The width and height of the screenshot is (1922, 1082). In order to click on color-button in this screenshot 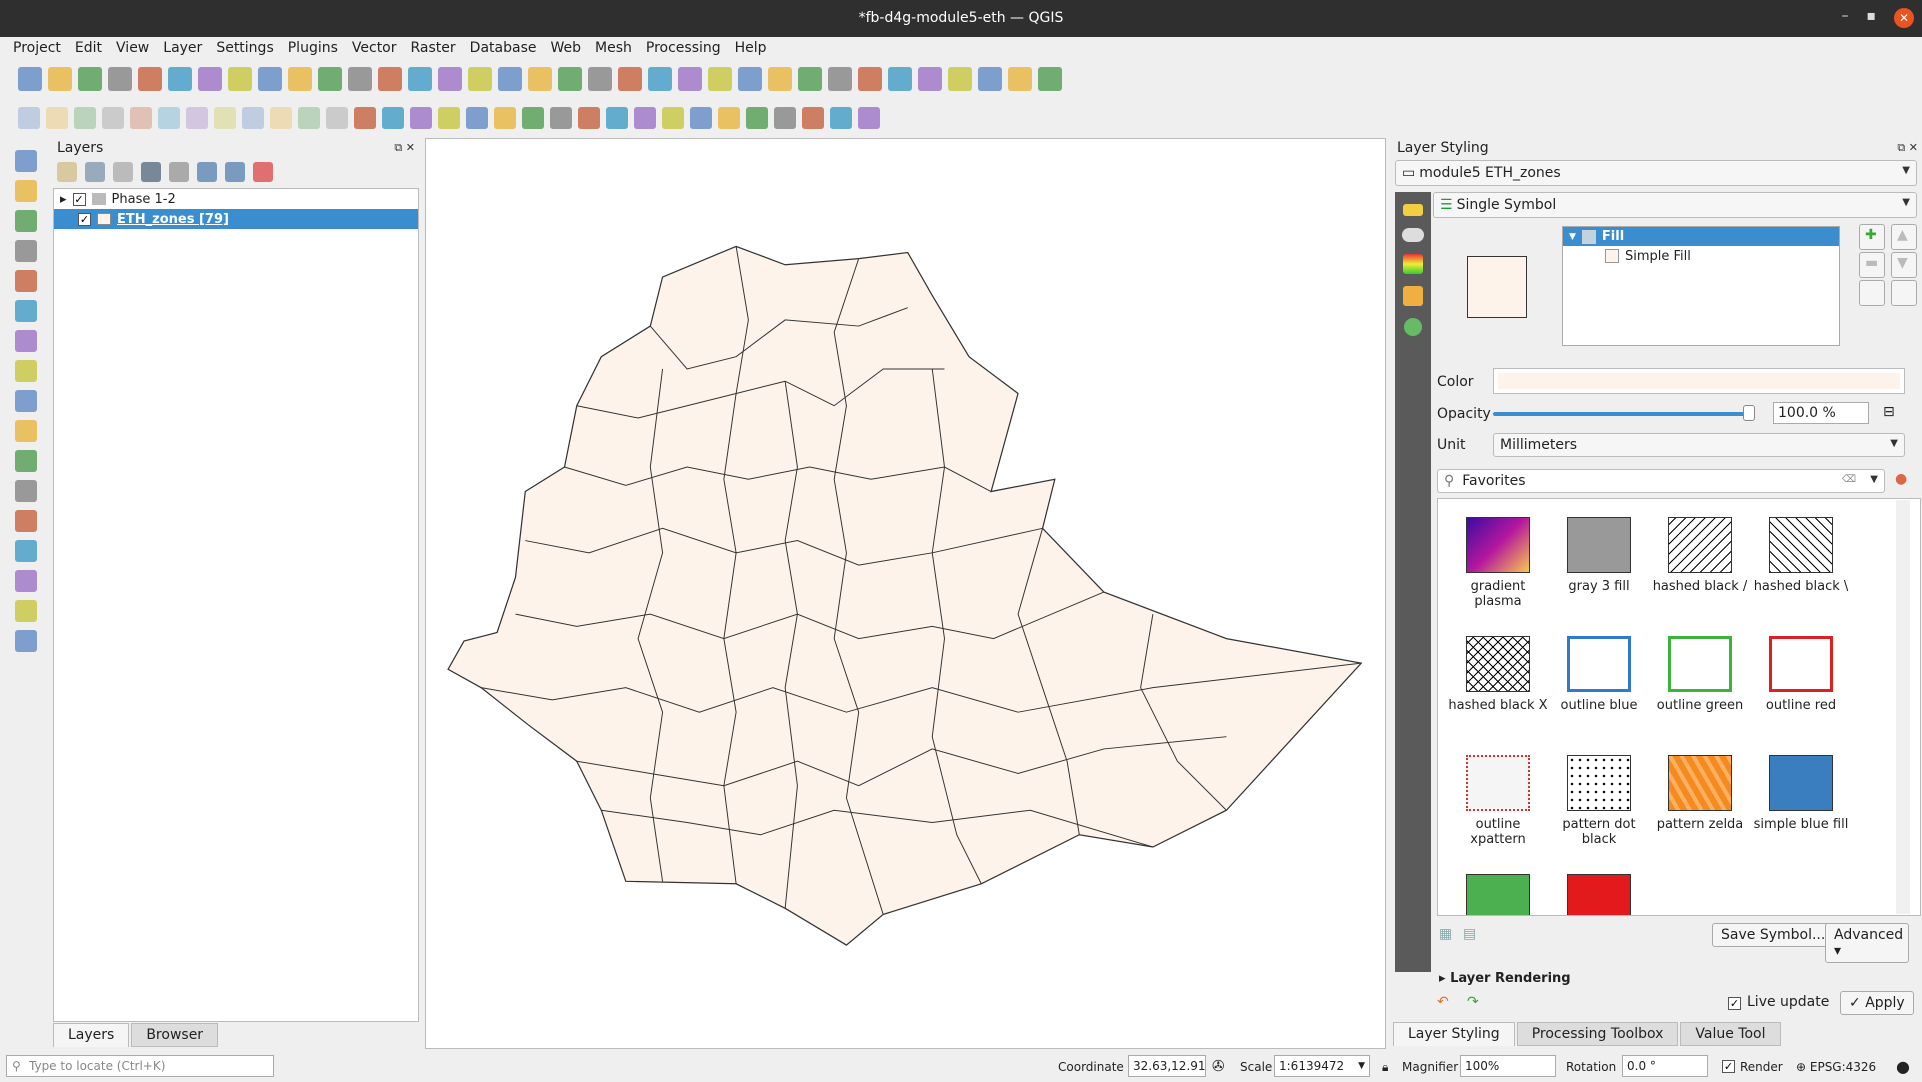, I will do `click(1699, 381)`.